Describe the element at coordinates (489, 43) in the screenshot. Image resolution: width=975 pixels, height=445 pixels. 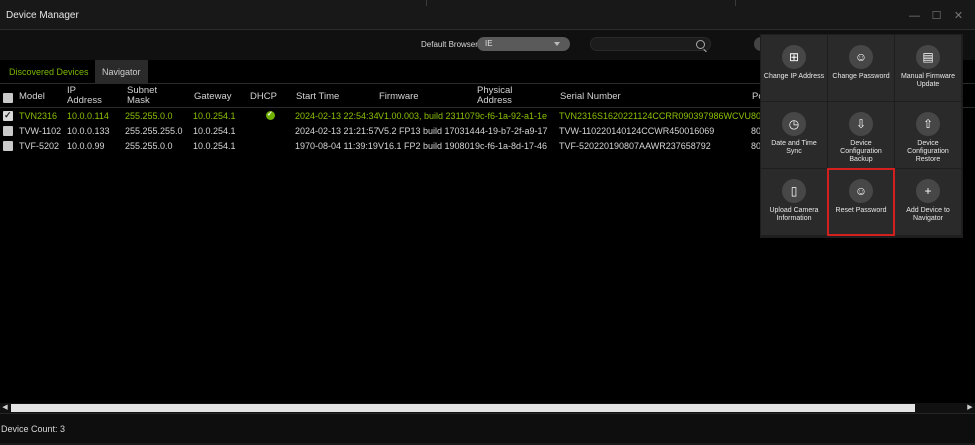
I see `default-browser-value: IE` at that location.